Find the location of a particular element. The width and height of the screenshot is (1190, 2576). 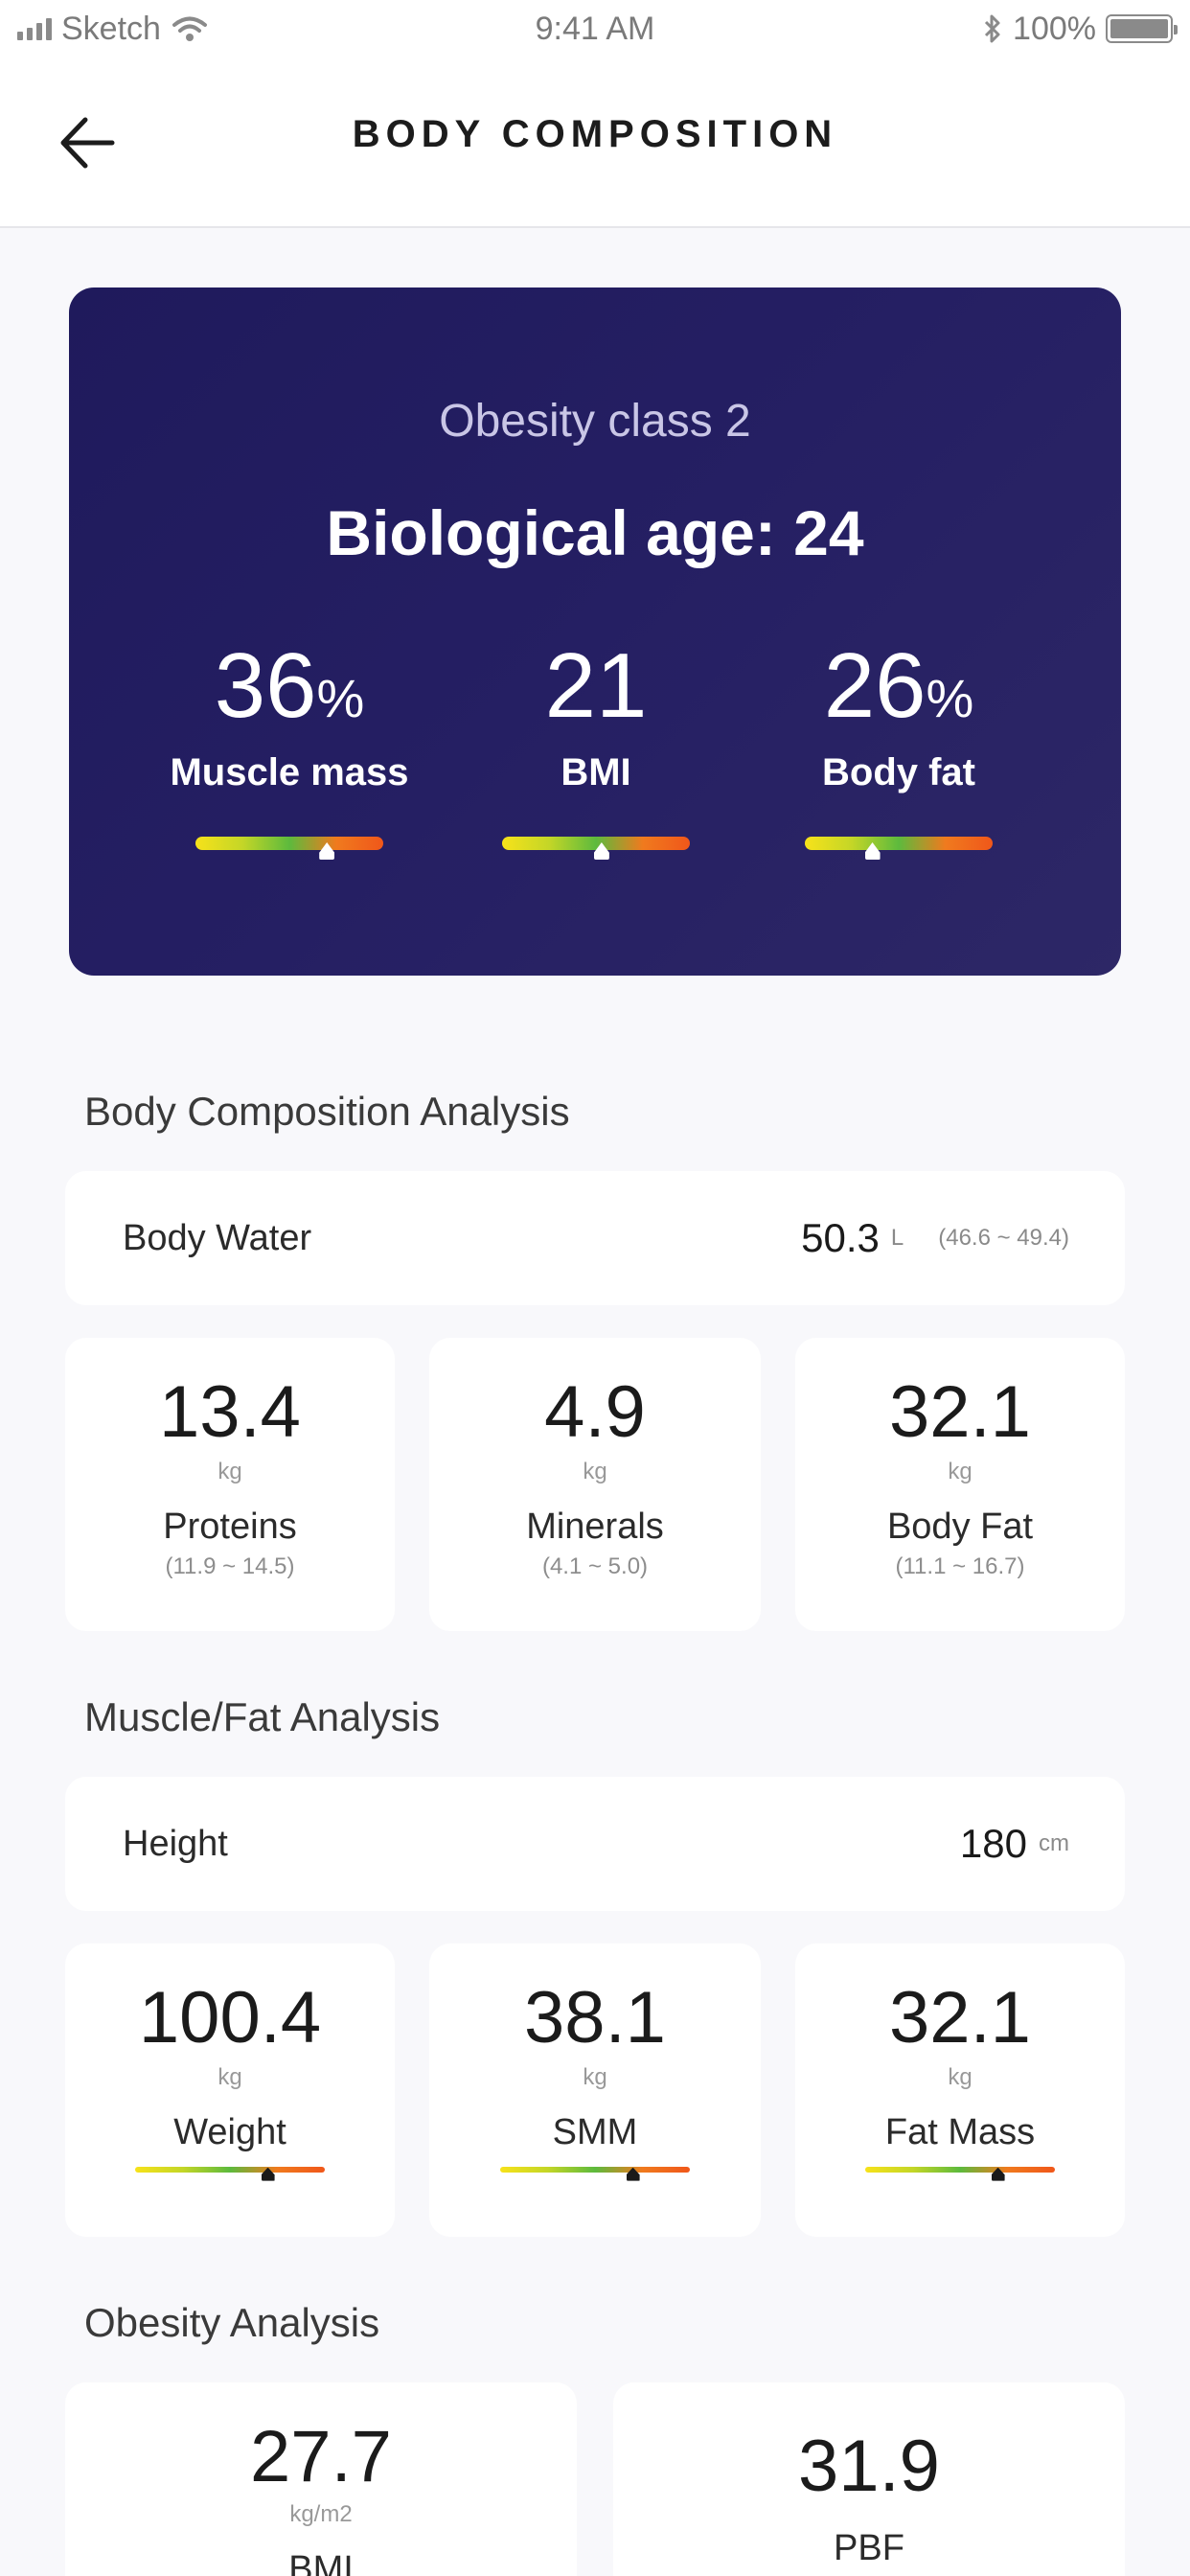

section-title-muscle-fat: Muscle/Fat Analysis is located at coordinates (263, 1716).